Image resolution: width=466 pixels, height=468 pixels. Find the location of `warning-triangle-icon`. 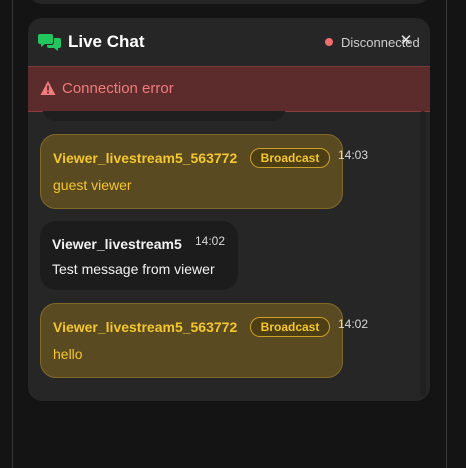

warning-triangle-icon is located at coordinates (48, 88).